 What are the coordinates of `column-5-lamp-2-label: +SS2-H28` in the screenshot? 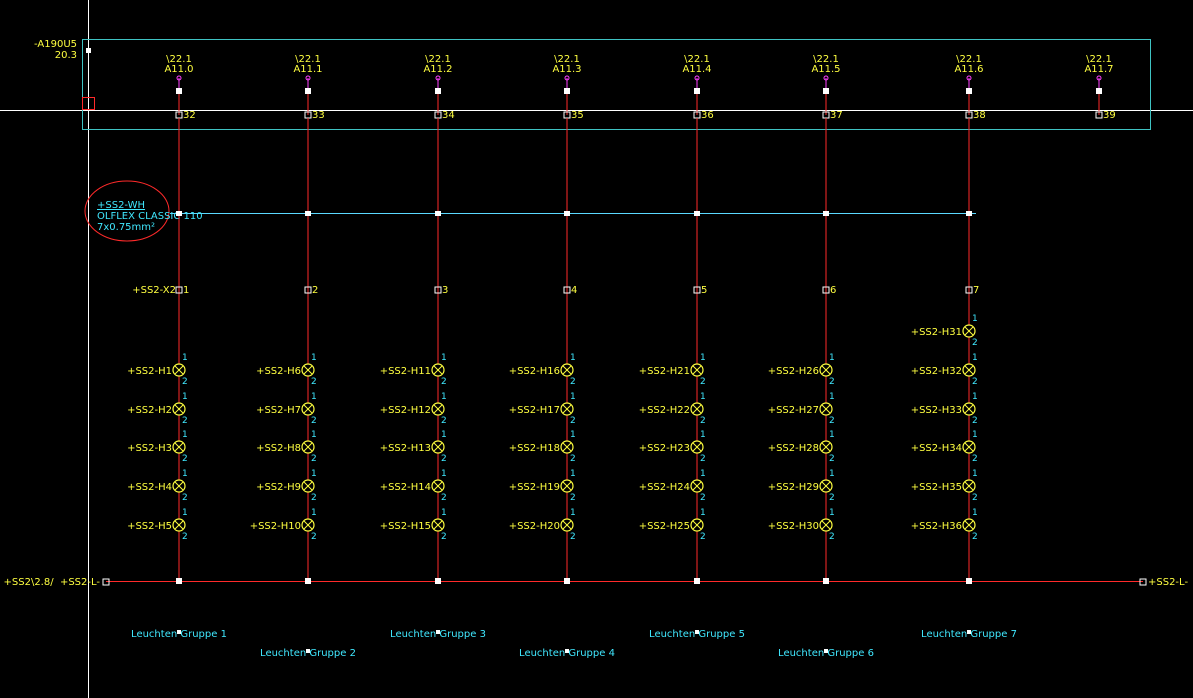 It's located at (793, 448).